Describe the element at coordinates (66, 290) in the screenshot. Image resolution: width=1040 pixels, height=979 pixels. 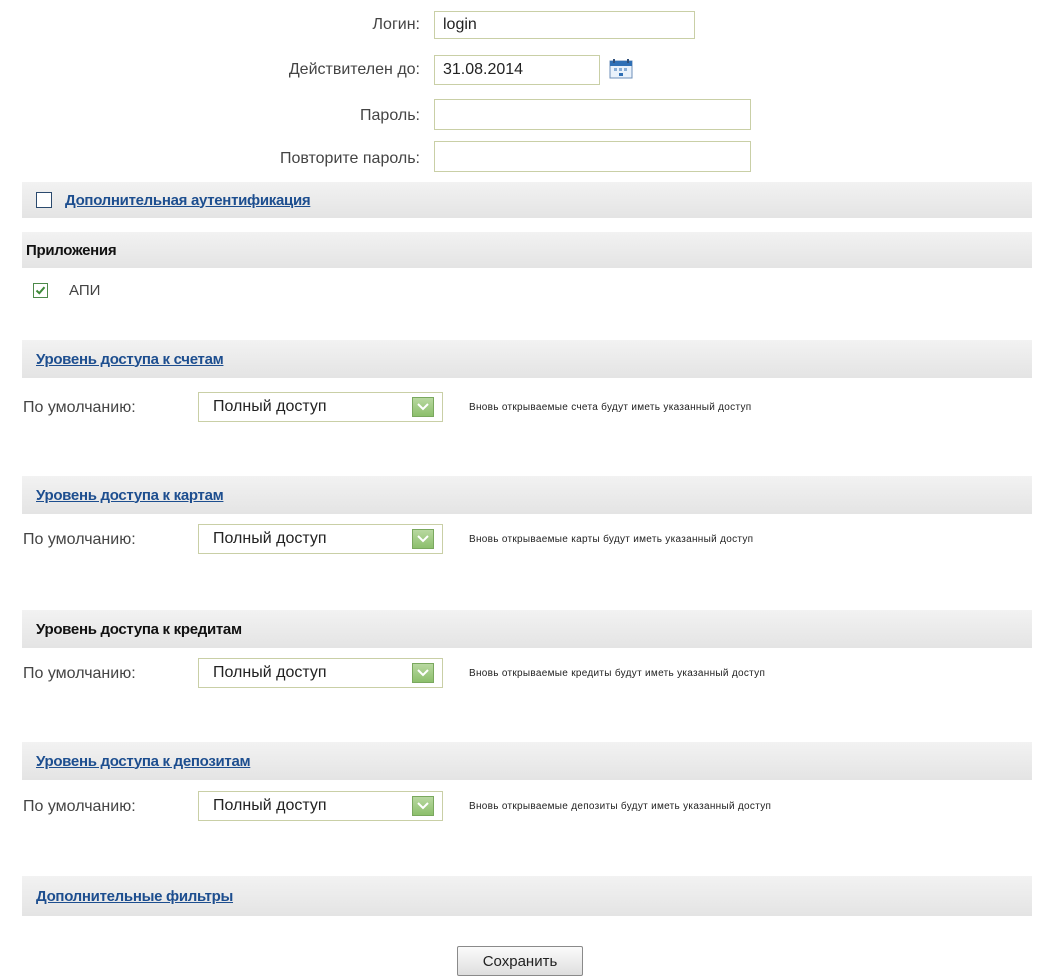
I see `application-item-api: АПИ` at that location.